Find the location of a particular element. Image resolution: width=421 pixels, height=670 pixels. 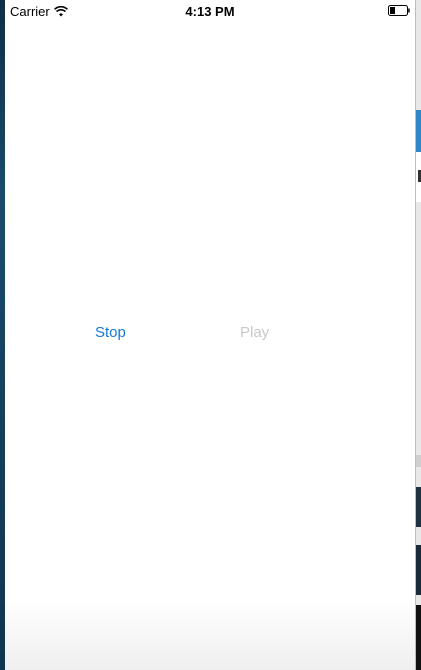

status-time: 4:13 PM is located at coordinates (210, 11).